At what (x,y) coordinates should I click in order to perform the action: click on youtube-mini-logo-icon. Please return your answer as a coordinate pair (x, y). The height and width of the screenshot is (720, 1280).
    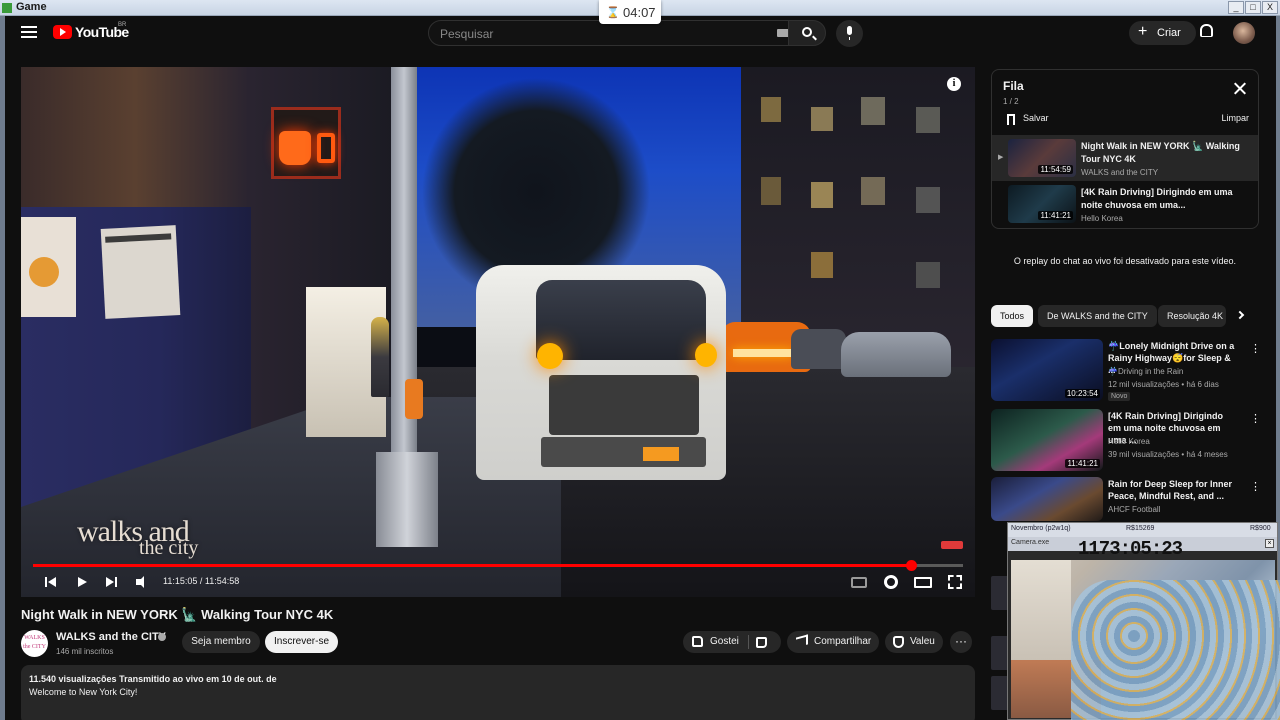
    Looking at the image, I should click on (952, 545).